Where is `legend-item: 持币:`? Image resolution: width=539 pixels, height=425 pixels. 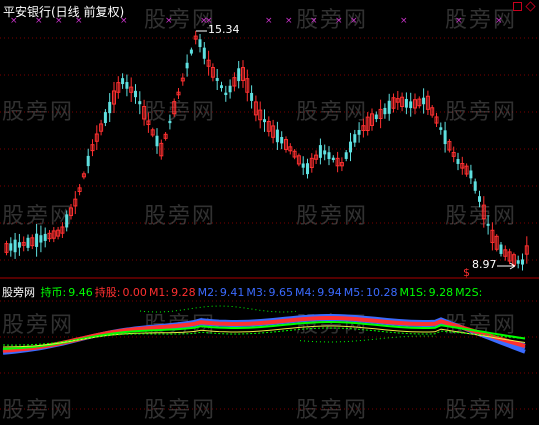 legend-item: 持币: is located at coordinates (53, 292).